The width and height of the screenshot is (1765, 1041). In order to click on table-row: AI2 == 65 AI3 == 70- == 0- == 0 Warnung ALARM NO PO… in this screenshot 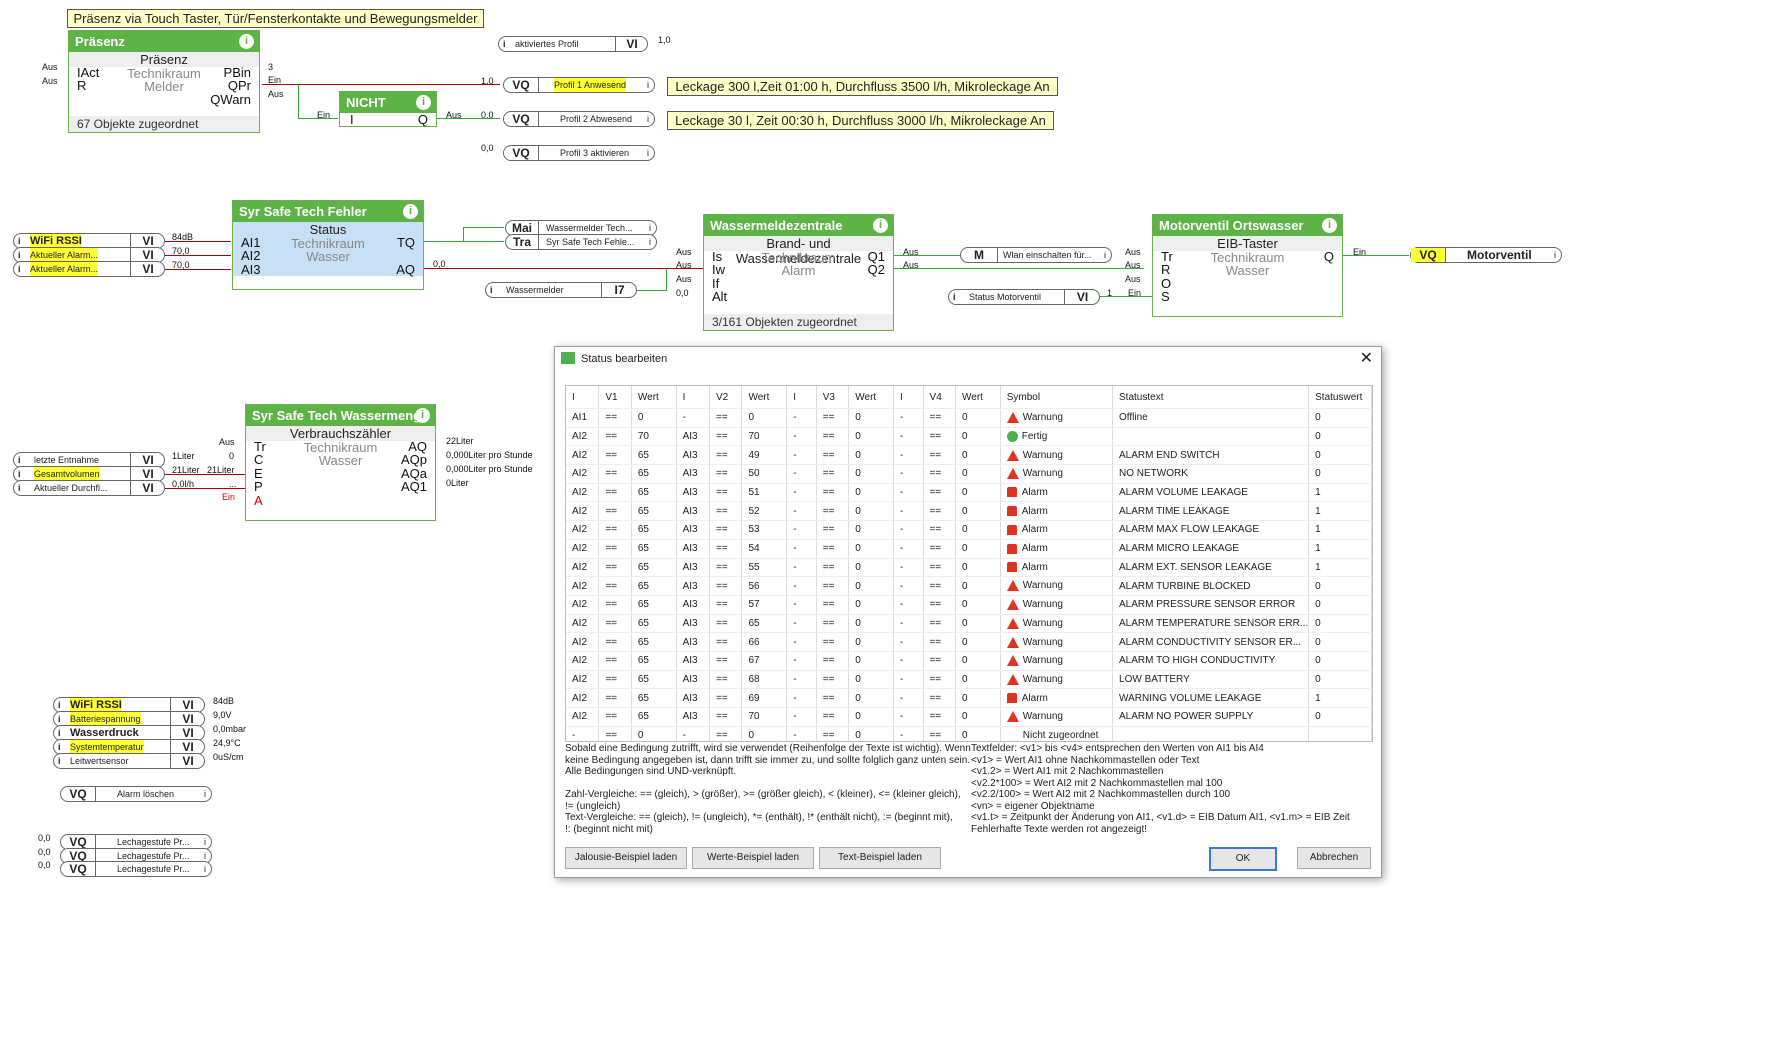, I will do `click(969, 717)`.